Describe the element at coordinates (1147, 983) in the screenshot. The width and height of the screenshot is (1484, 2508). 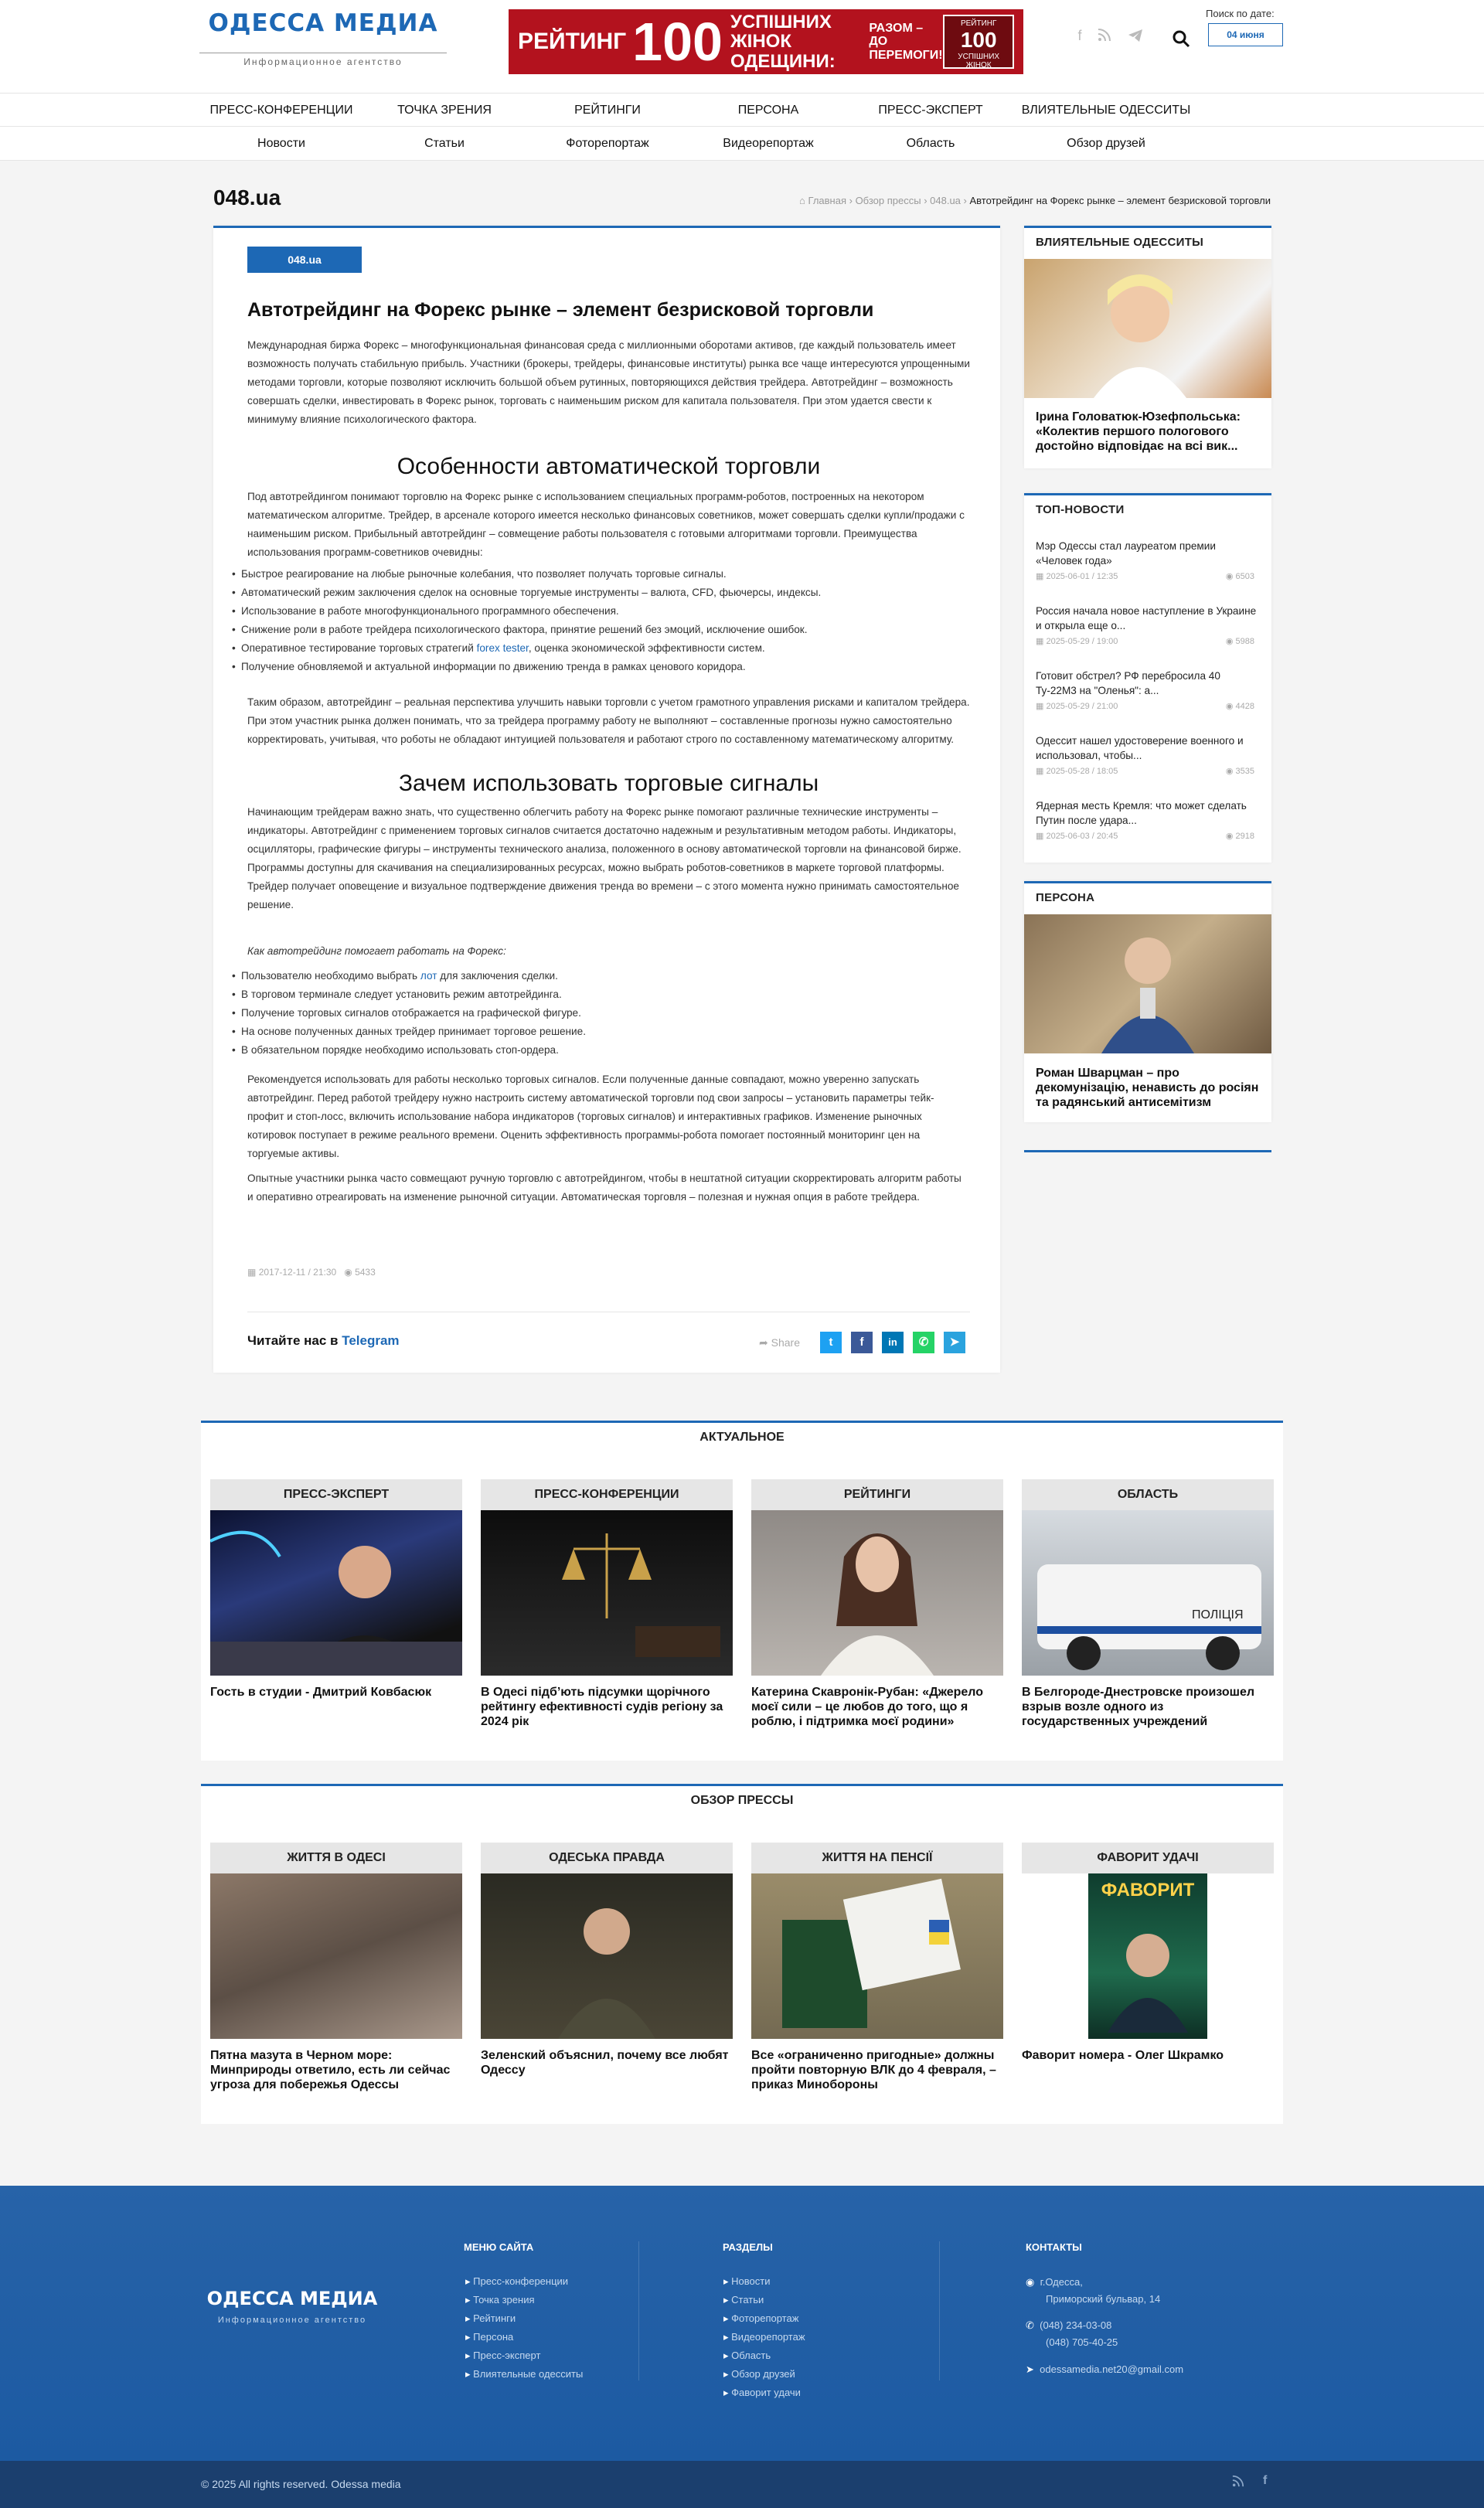
I see `persona-photo` at that location.